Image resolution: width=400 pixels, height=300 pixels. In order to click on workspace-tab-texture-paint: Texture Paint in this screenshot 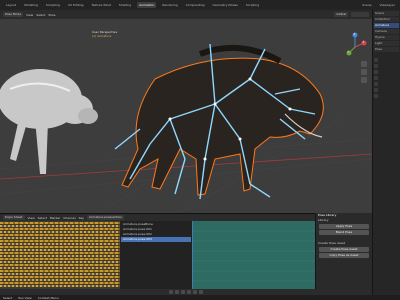, I will do `click(101, 5)`.